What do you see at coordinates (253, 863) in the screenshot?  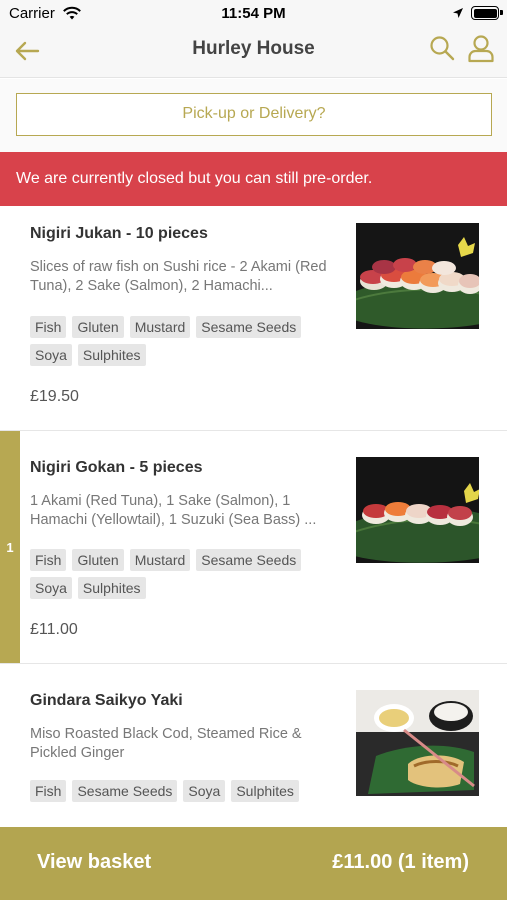 I see `view-basket-bar: View basket £11.00 (1 item)` at bounding box center [253, 863].